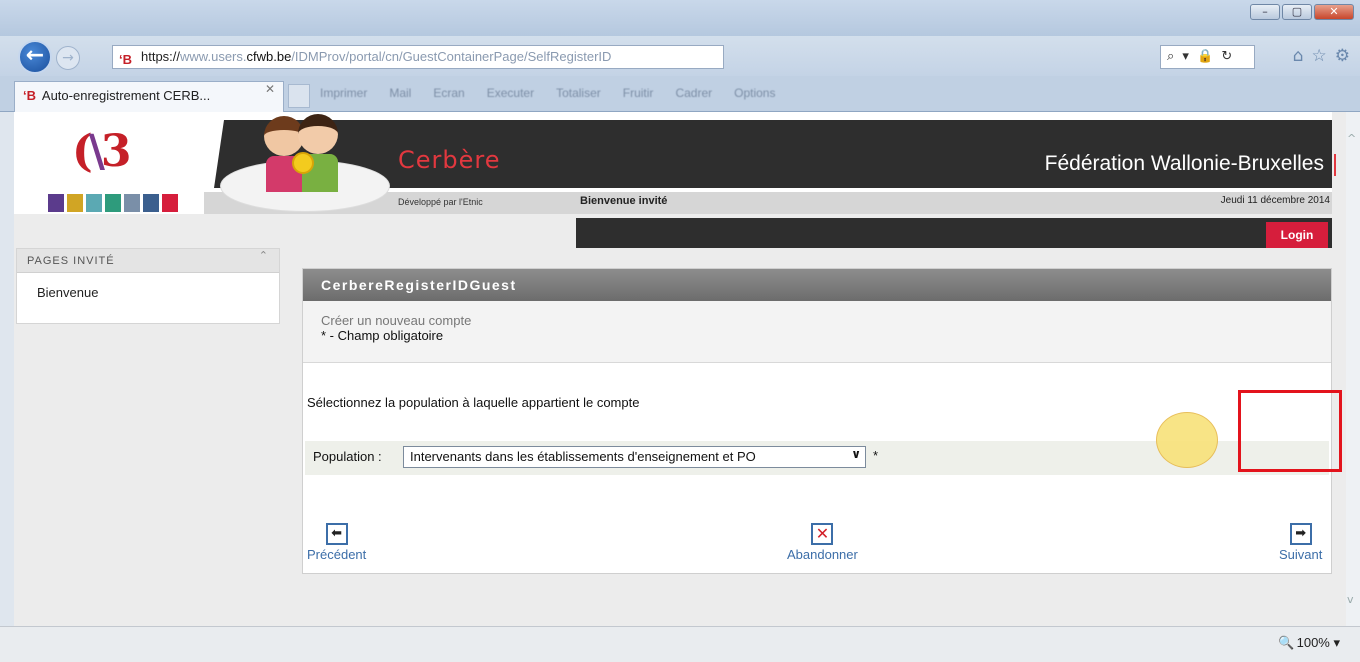 The image size is (1360, 662). What do you see at coordinates (822, 534) in the screenshot?
I see `close-icon: ✕` at bounding box center [822, 534].